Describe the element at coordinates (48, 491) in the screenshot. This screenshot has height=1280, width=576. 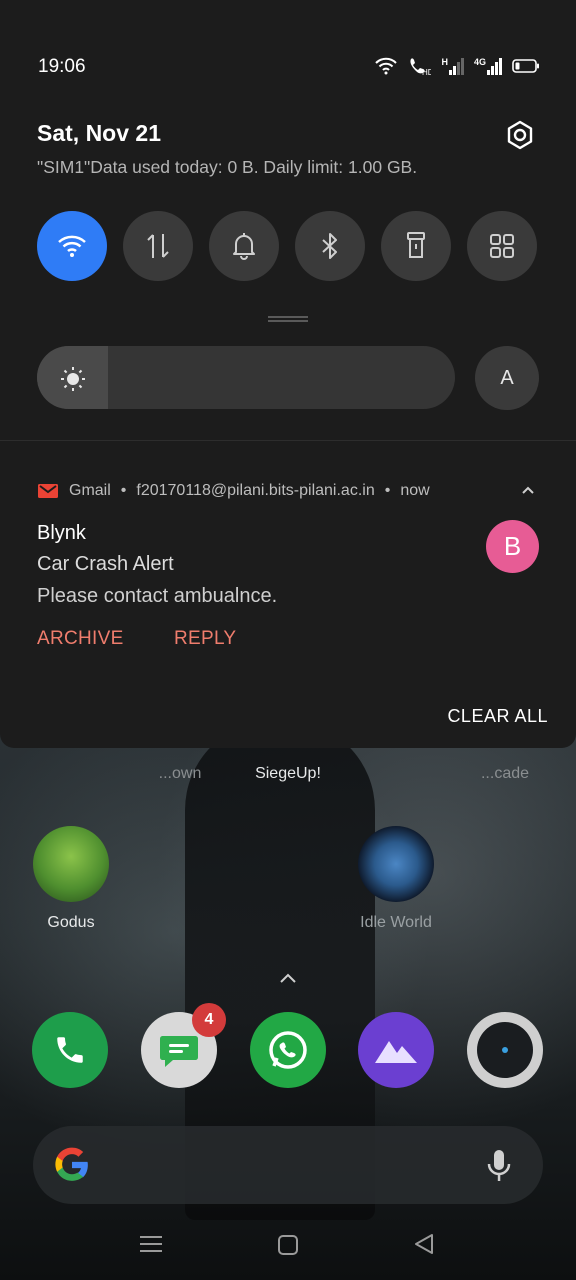
I see `gmail-icon` at that location.